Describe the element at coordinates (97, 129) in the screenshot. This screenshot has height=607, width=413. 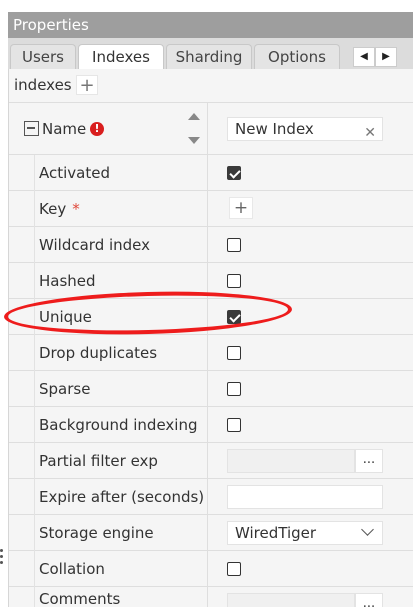
I see `error-icon: !` at that location.